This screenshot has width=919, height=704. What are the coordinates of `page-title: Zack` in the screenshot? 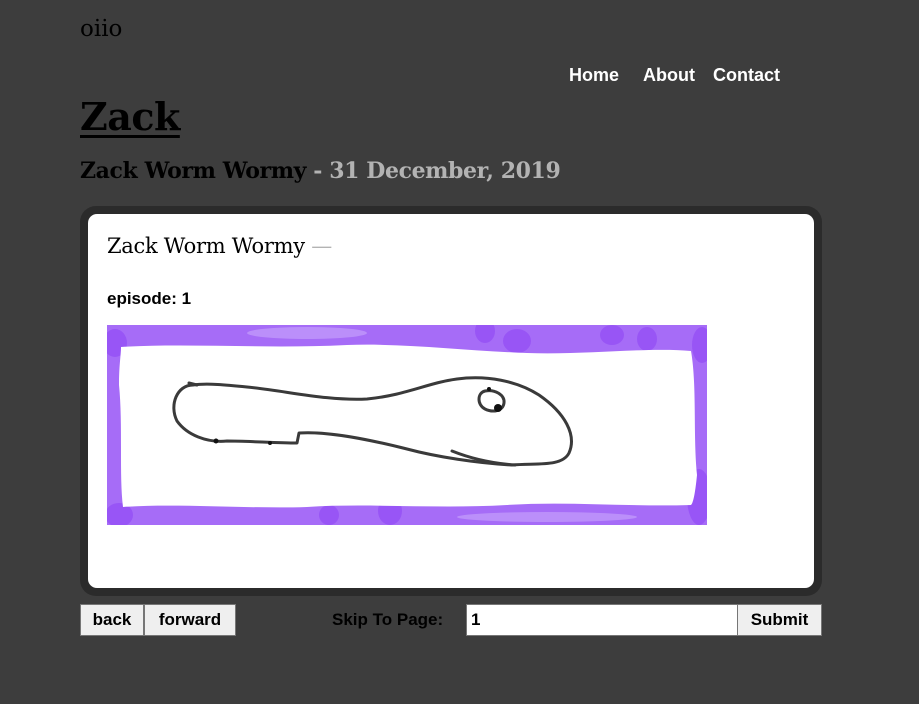 It's located at (130, 116).